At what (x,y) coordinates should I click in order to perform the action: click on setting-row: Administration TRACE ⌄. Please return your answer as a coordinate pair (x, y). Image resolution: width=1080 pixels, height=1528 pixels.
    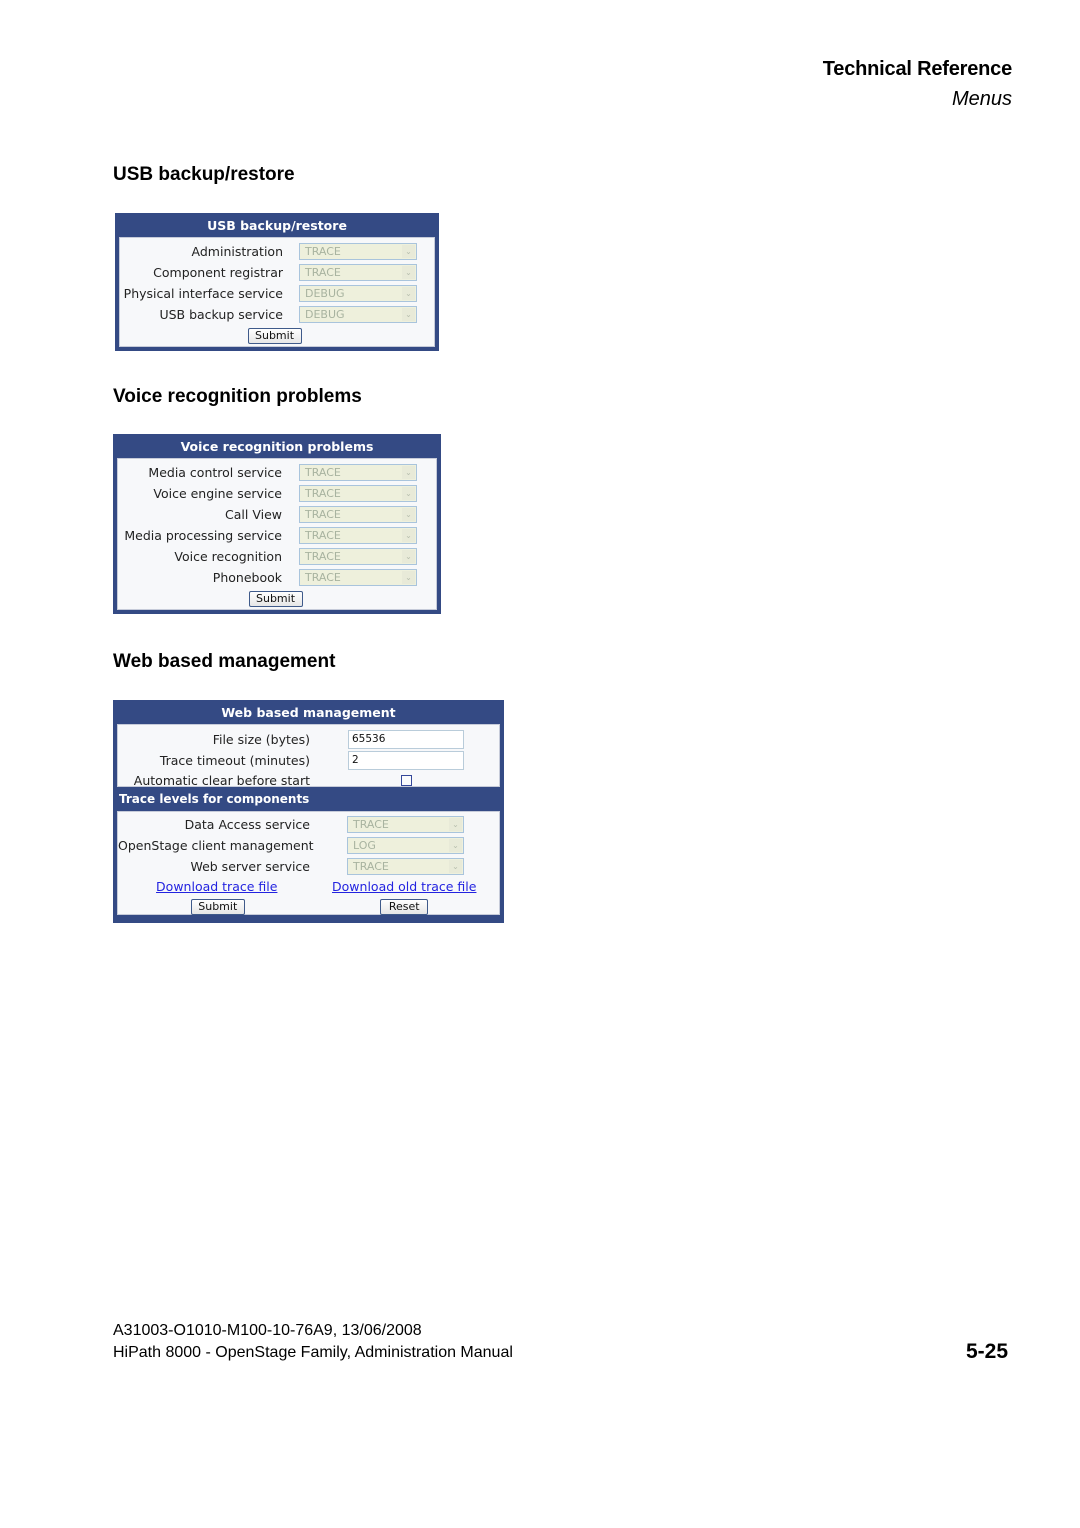
    Looking at the image, I should click on (277, 251).